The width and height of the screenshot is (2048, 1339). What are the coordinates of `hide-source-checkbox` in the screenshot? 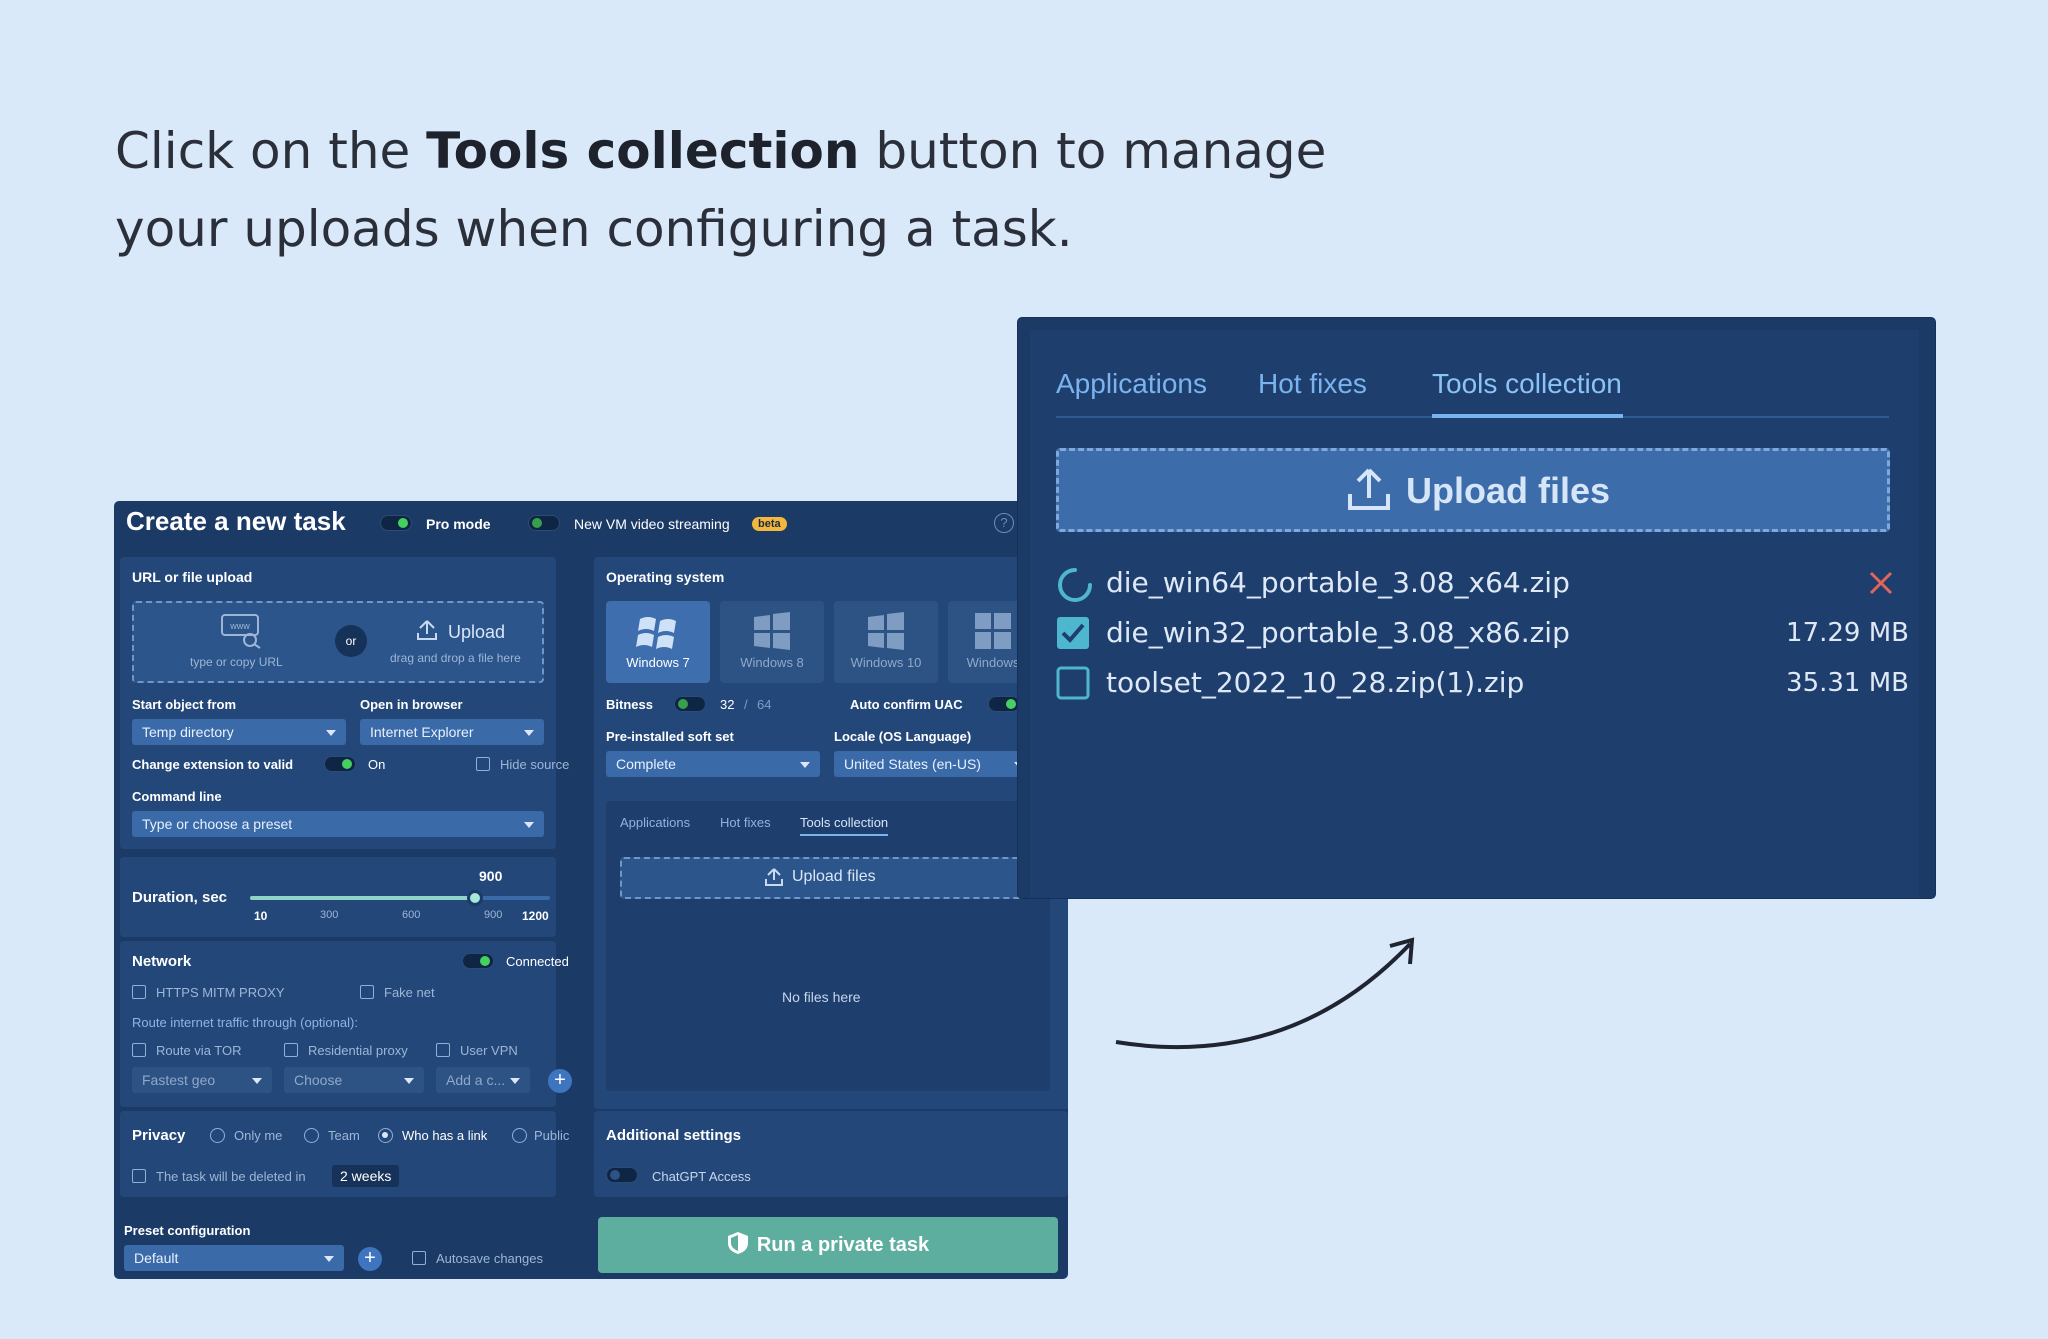 It's located at (483, 764).